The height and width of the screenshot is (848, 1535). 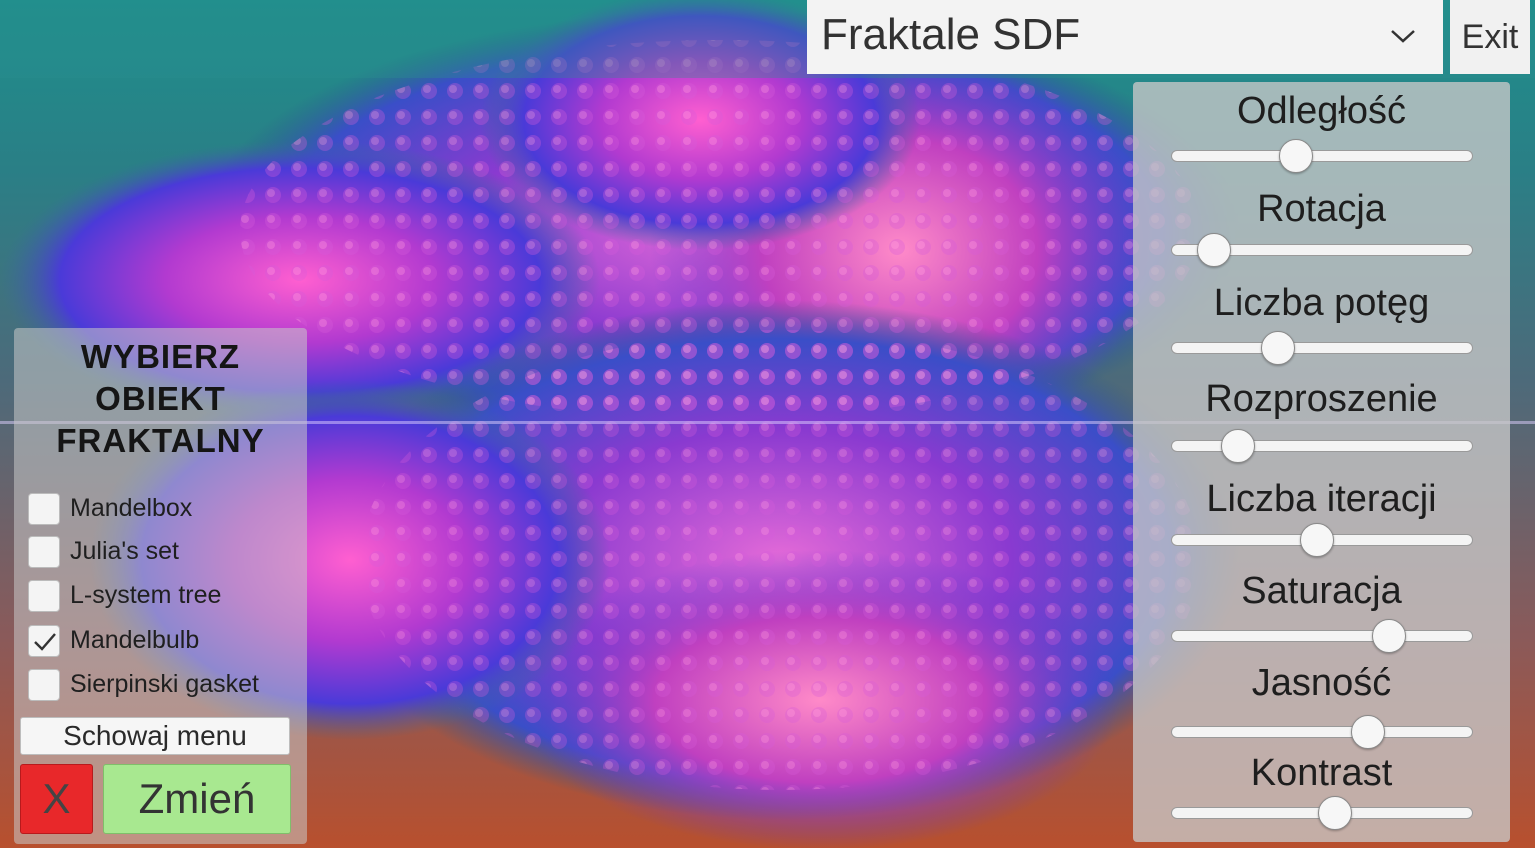 I want to click on slider-label: Odległość, so click(x=1321, y=111).